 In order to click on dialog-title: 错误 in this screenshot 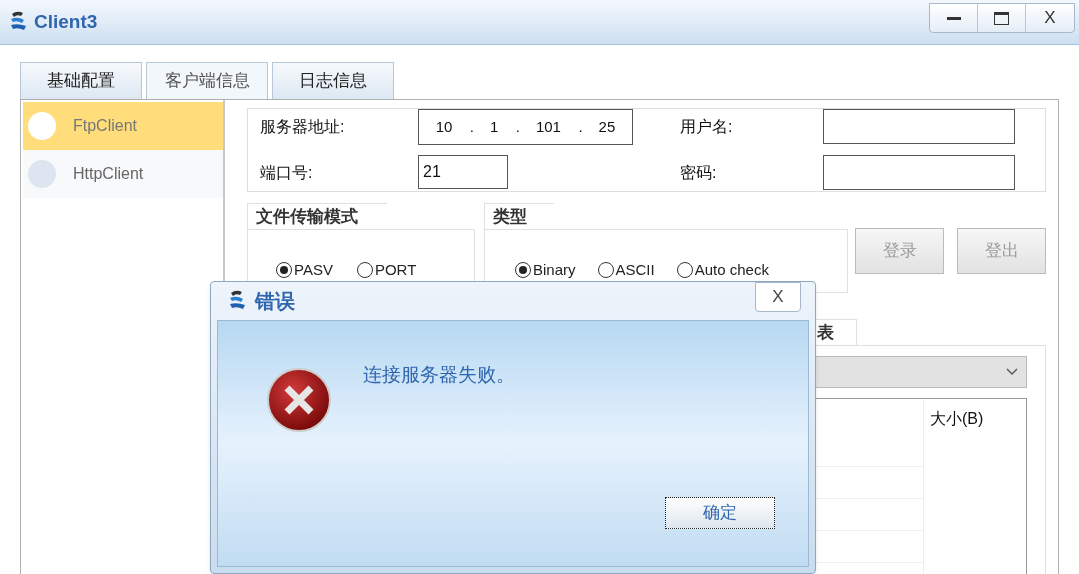, I will do `click(275, 301)`.